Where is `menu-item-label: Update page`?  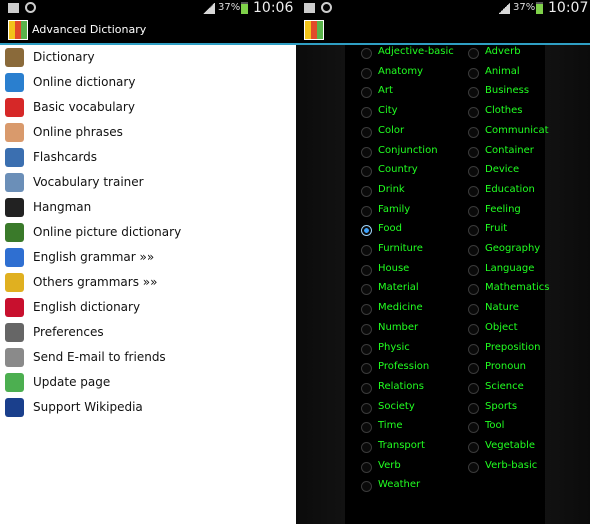
menu-item-label: Update page is located at coordinates (72, 382).